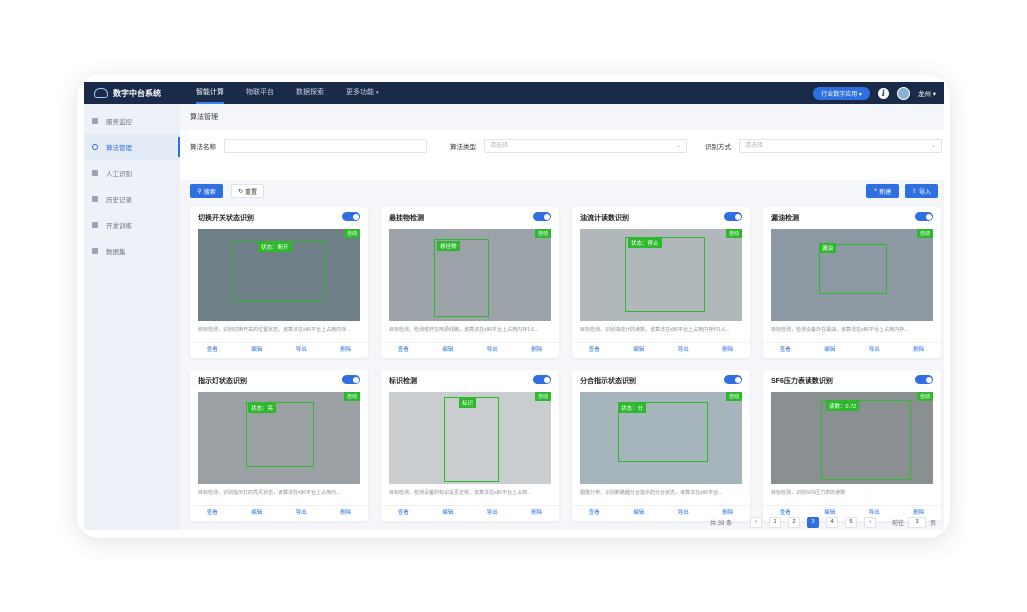 The height and width of the screenshot is (612, 1027). Describe the element at coordinates (132, 251) in the screenshot. I see `sidebar-item-dataset: 数据集` at that location.